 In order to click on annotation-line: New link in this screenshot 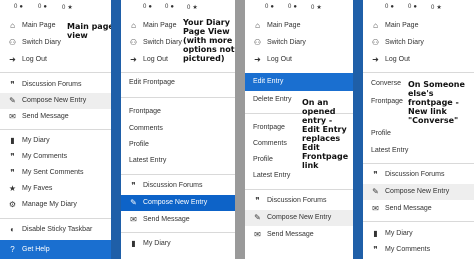, I will do `click(427, 111)`.